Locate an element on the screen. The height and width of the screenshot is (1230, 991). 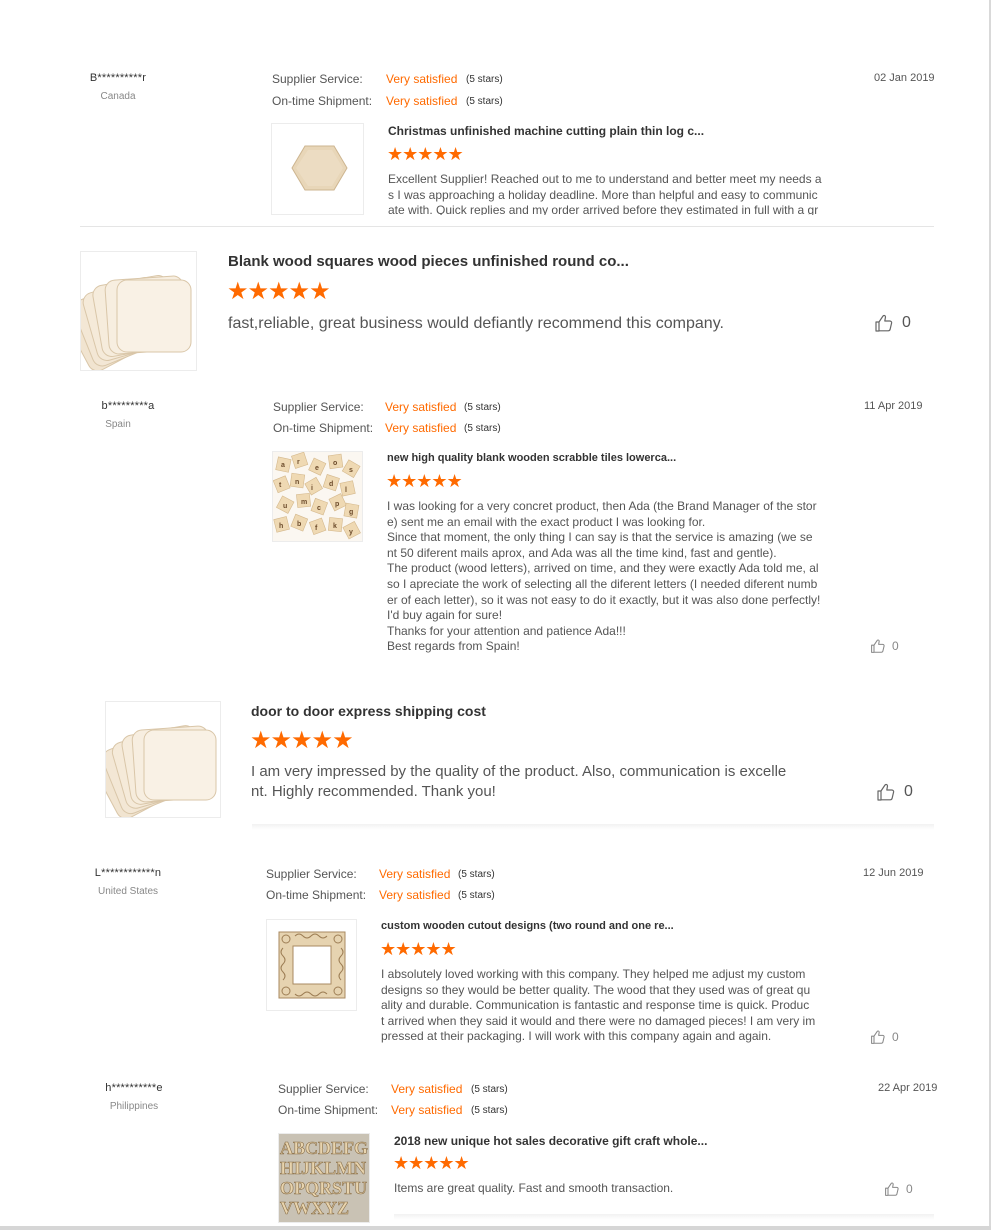
product-title-link: door to door express shipping cost is located at coordinates (368, 711).